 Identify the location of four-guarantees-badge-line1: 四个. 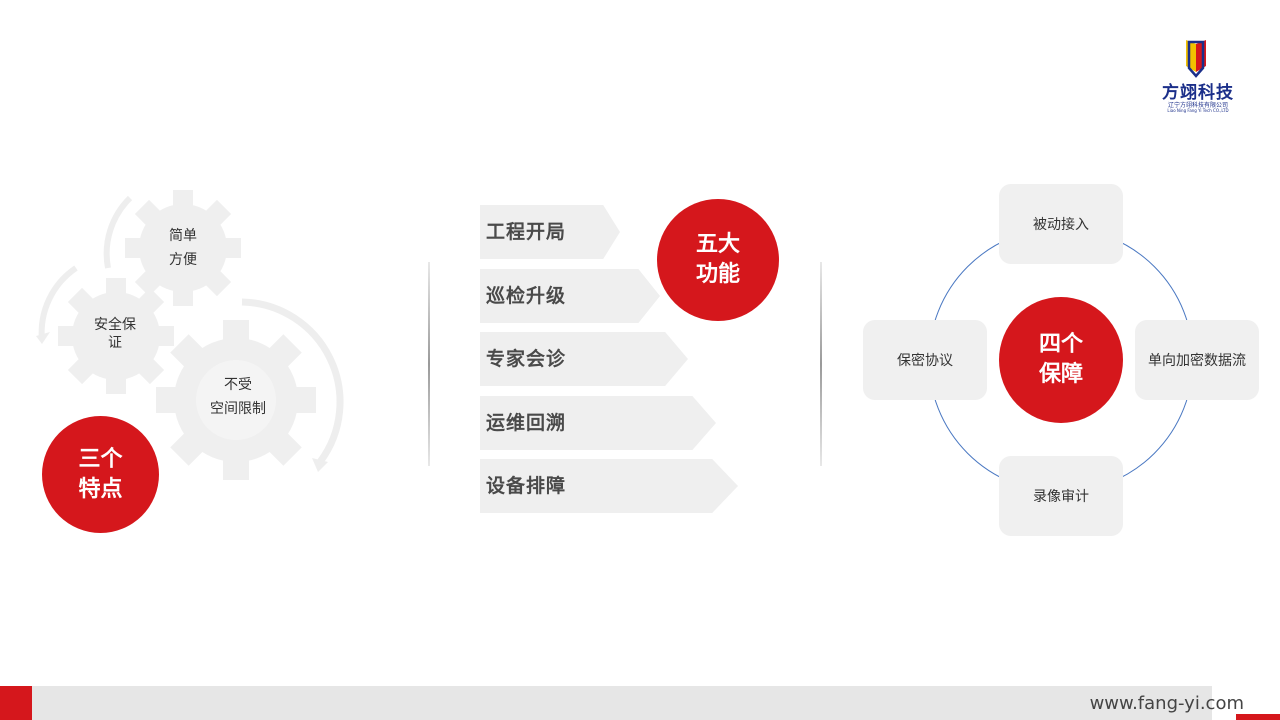
(1060, 344).